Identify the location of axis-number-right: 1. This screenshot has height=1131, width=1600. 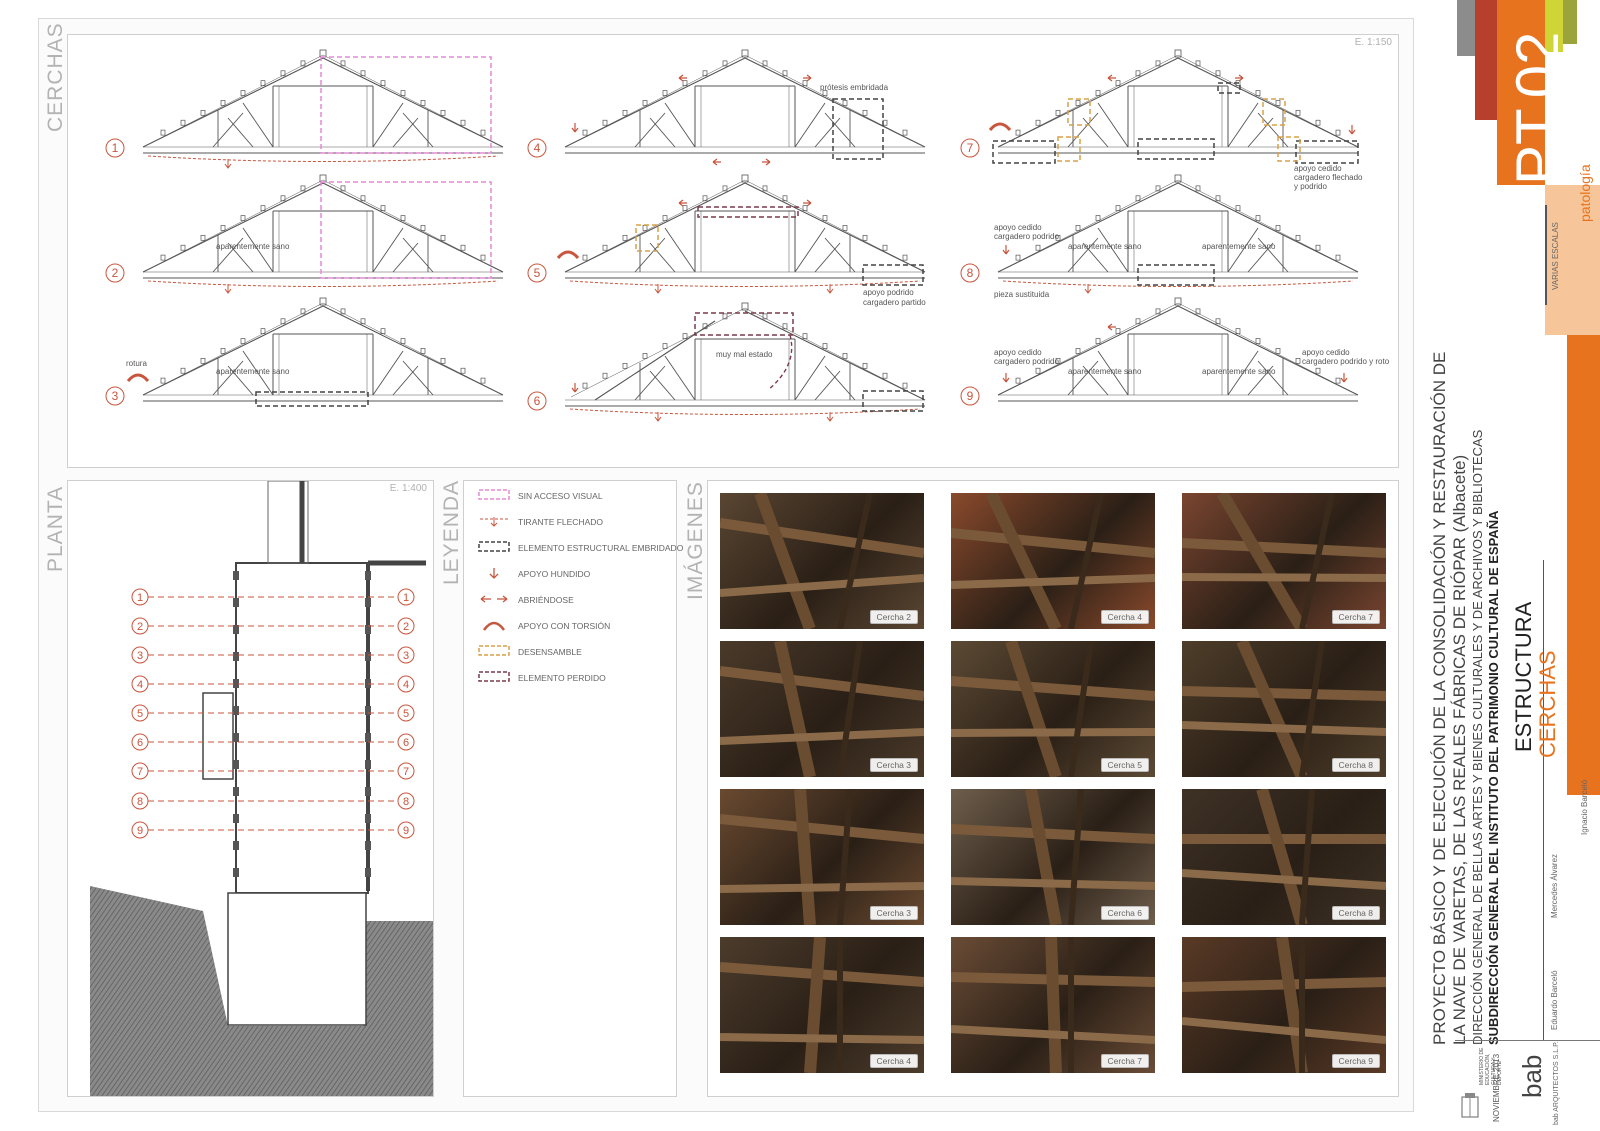
(406, 598).